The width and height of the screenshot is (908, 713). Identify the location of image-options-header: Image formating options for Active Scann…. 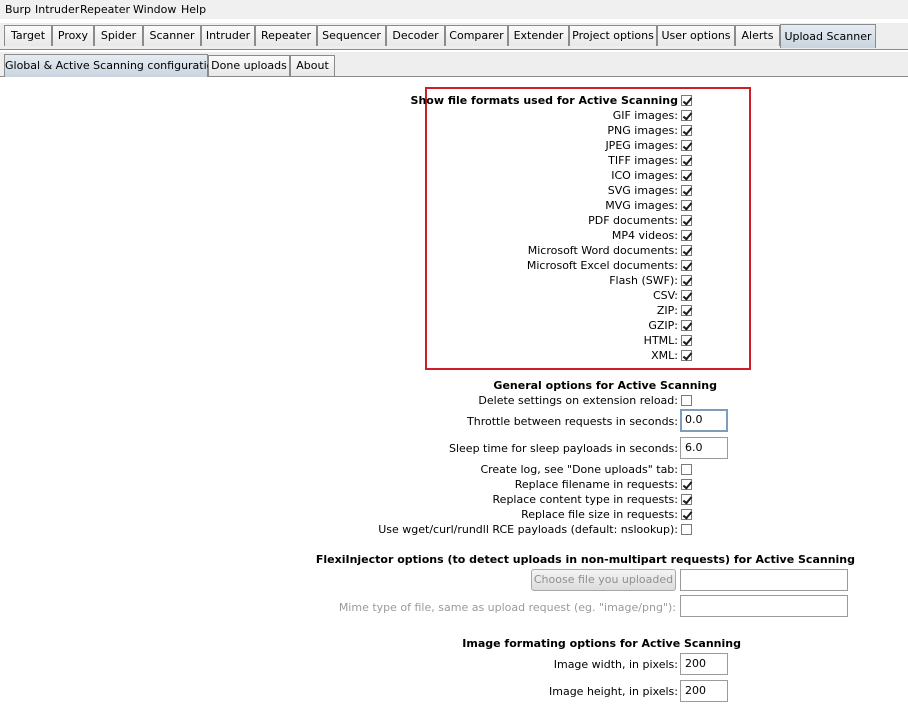
(601, 643).